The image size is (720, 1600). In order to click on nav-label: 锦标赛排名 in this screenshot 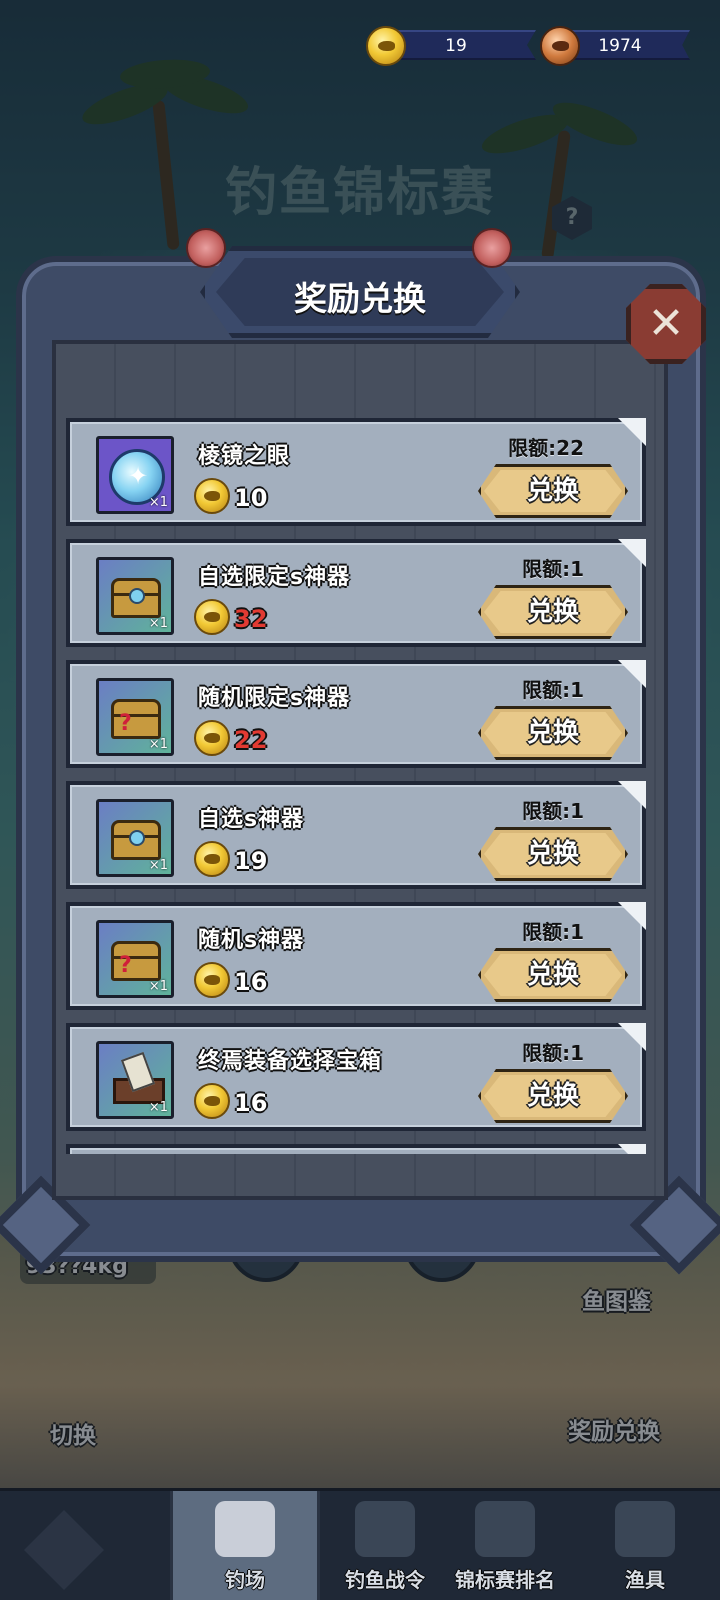, I will do `click(505, 1580)`.